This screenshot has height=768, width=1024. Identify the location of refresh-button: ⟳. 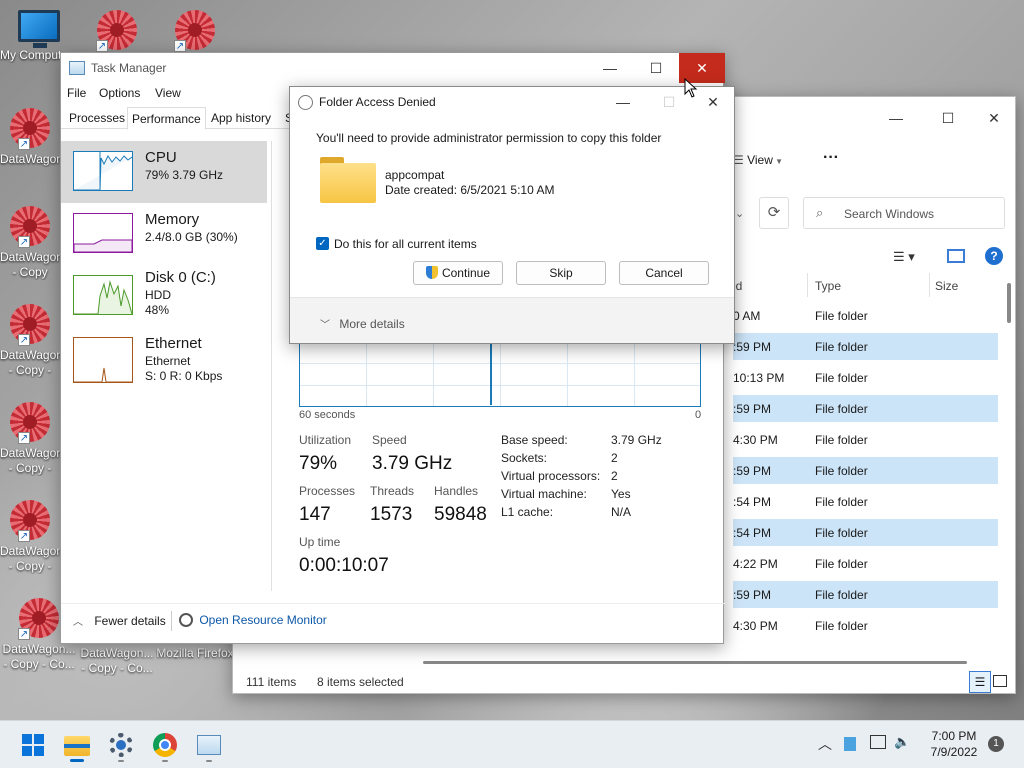
(774, 213).